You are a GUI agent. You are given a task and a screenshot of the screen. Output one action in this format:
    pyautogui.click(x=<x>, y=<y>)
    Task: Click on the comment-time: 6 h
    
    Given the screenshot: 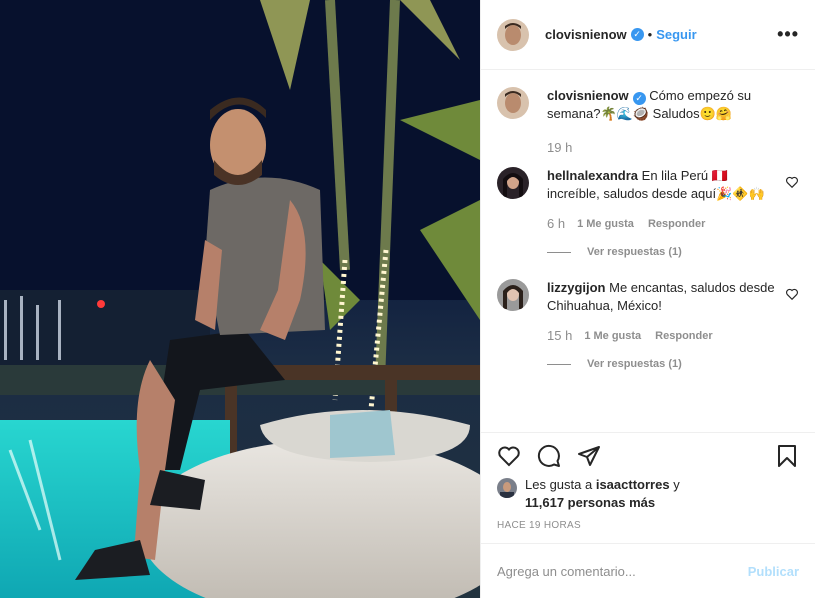 What is the action you would take?
    pyautogui.click(x=556, y=224)
    